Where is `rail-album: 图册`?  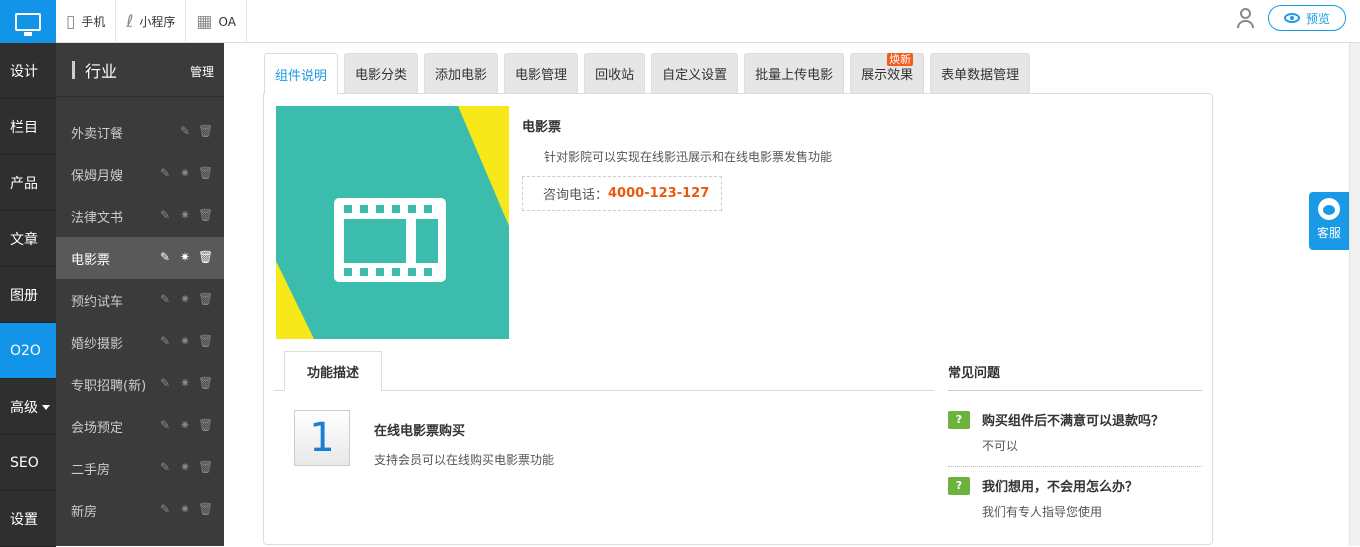
rail-album: 图册 is located at coordinates (28, 295).